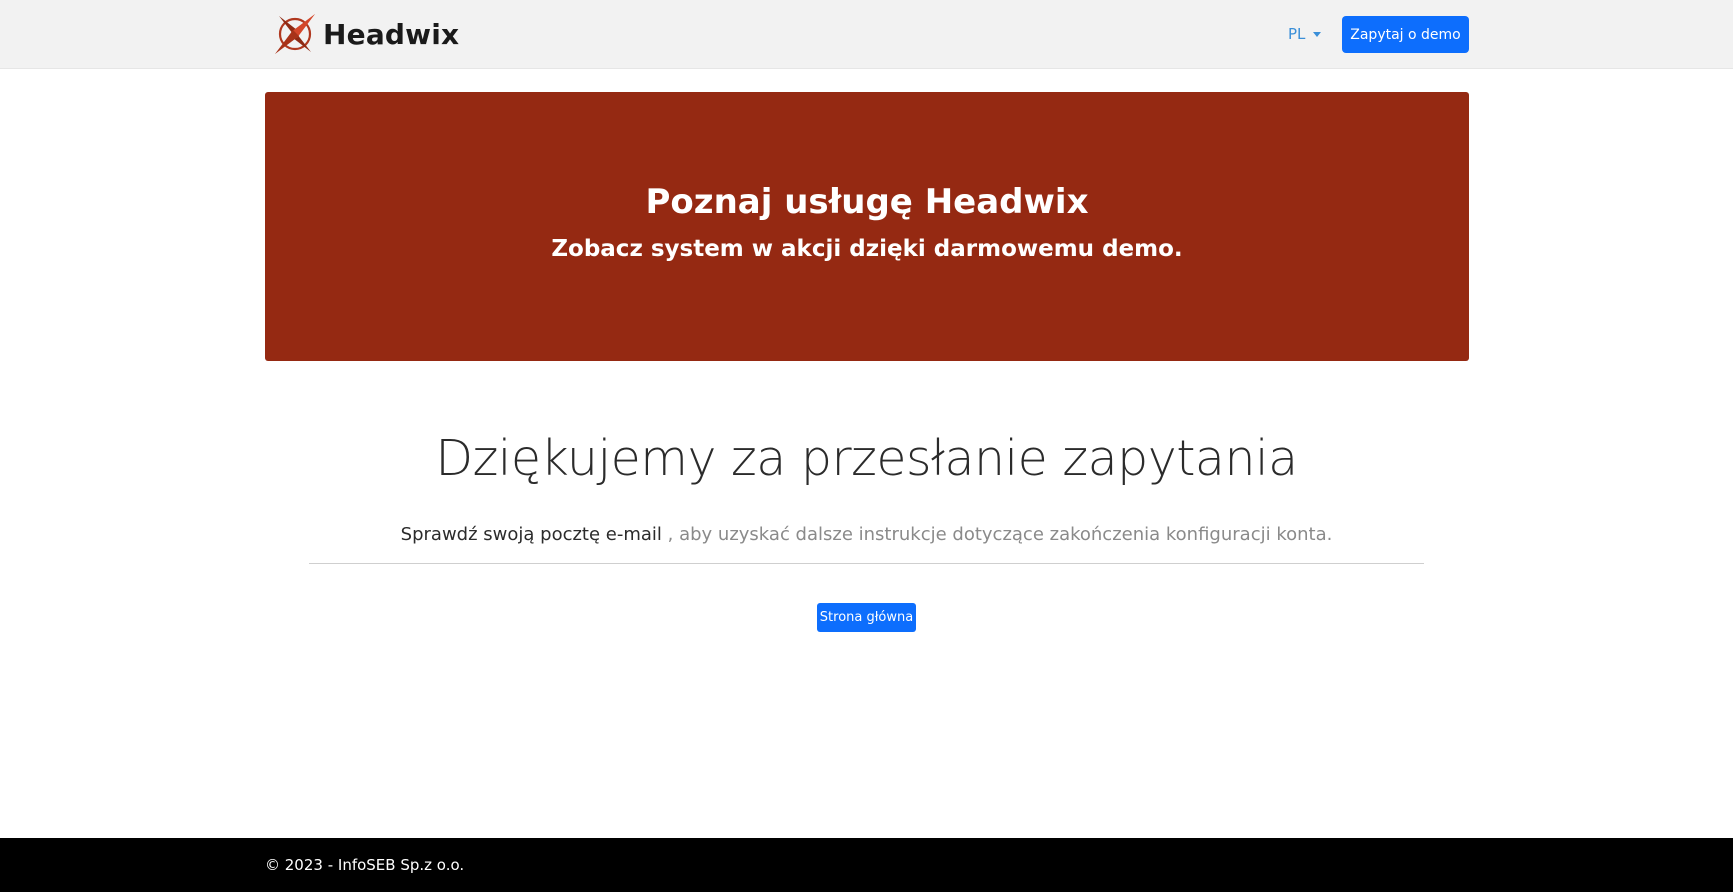 The height and width of the screenshot is (892, 1733). I want to click on compass-star-icon, so click(295, 34).